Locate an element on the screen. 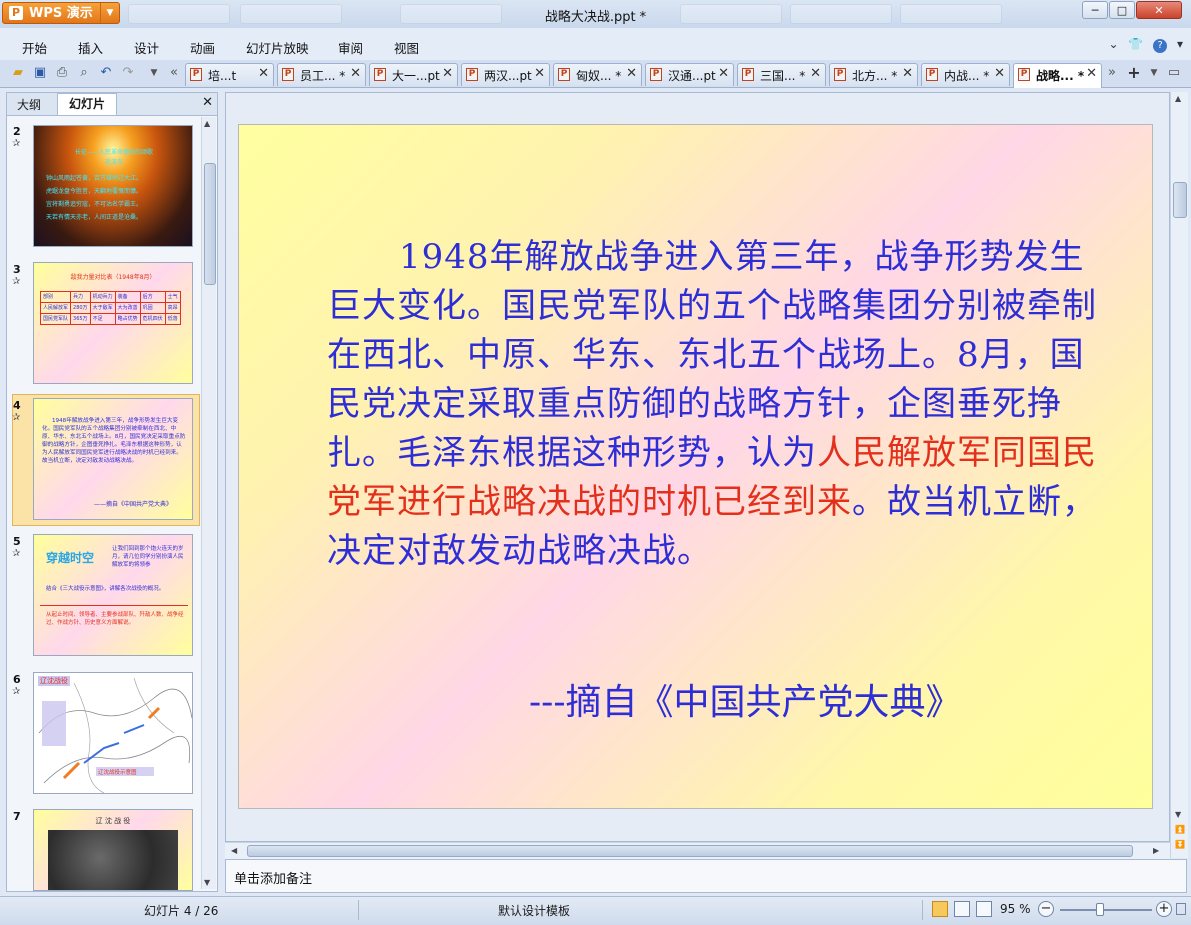 The height and width of the screenshot is (925, 1191). doc-tab: P 两汉...pt ✕ is located at coordinates (505, 74).